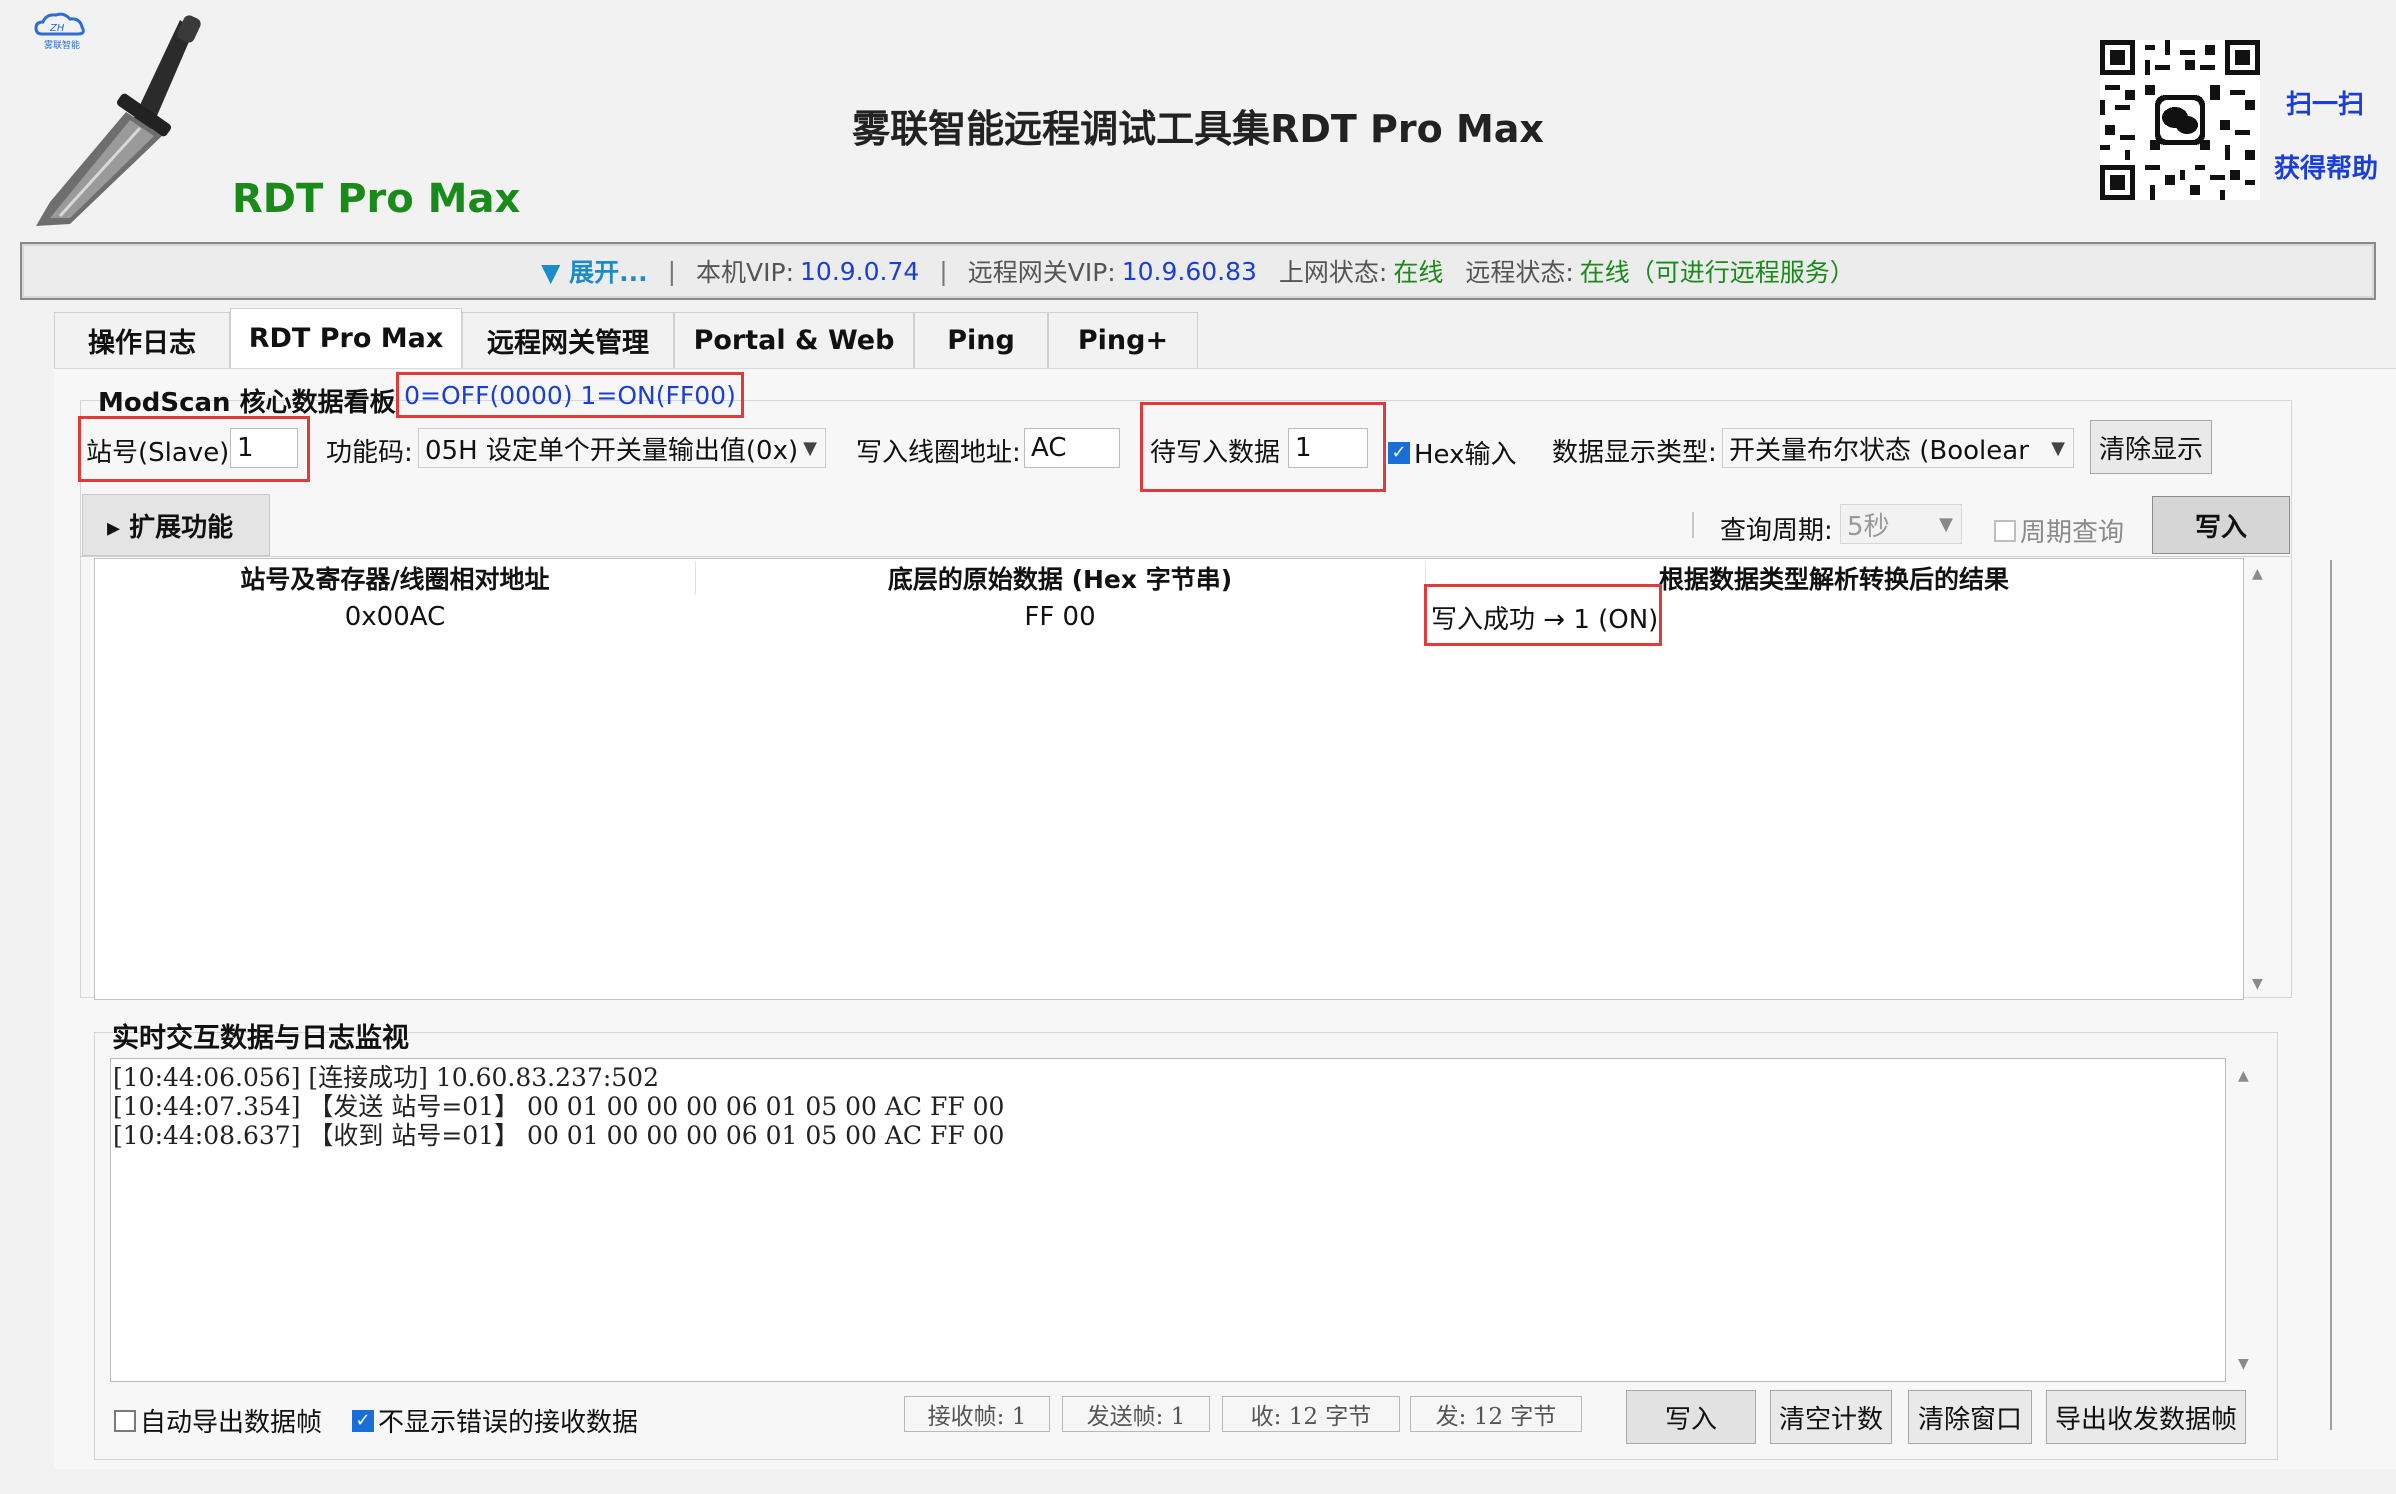 The width and height of the screenshot is (2396, 1494). What do you see at coordinates (1717, 272) in the screenshot?
I see `remote-status-value: 在线（可进行远程服务）` at bounding box center [1717, 272].